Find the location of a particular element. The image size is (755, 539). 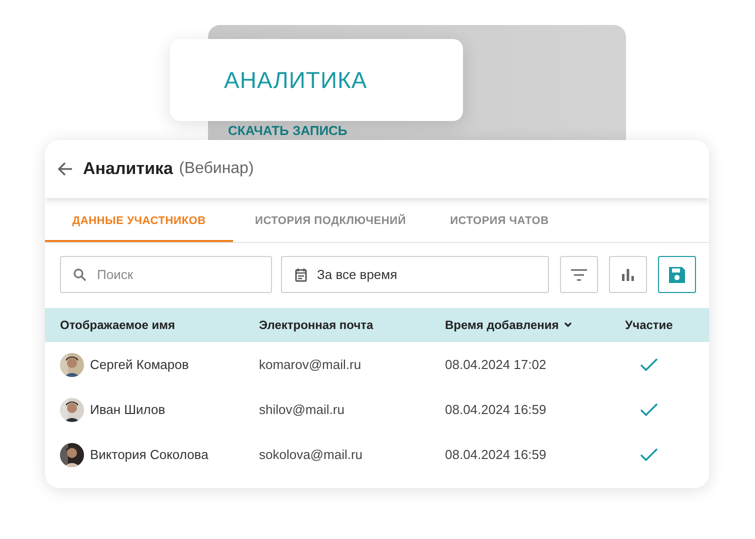

participant-name: Виктория Соколова is located at coordinates (149, 454).